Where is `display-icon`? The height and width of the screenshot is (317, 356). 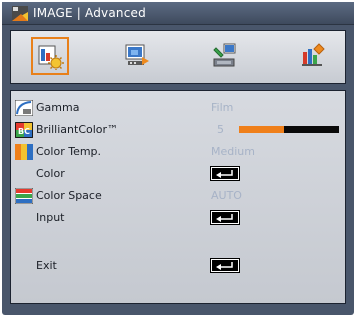 display-icon is located at coordinates (137, 54).